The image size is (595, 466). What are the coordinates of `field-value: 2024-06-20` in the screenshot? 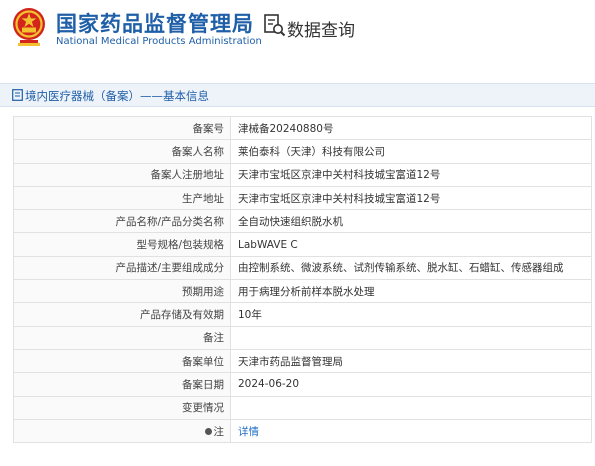 It's located at (411, 384).